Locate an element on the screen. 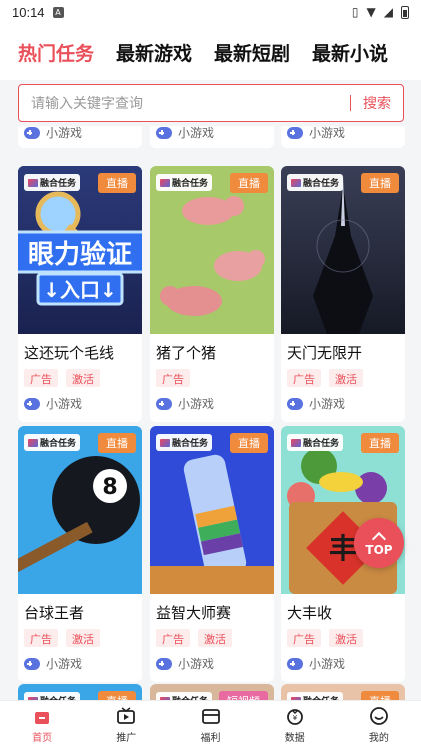  data-icon: ¥ is located at coordinates (294, 716).